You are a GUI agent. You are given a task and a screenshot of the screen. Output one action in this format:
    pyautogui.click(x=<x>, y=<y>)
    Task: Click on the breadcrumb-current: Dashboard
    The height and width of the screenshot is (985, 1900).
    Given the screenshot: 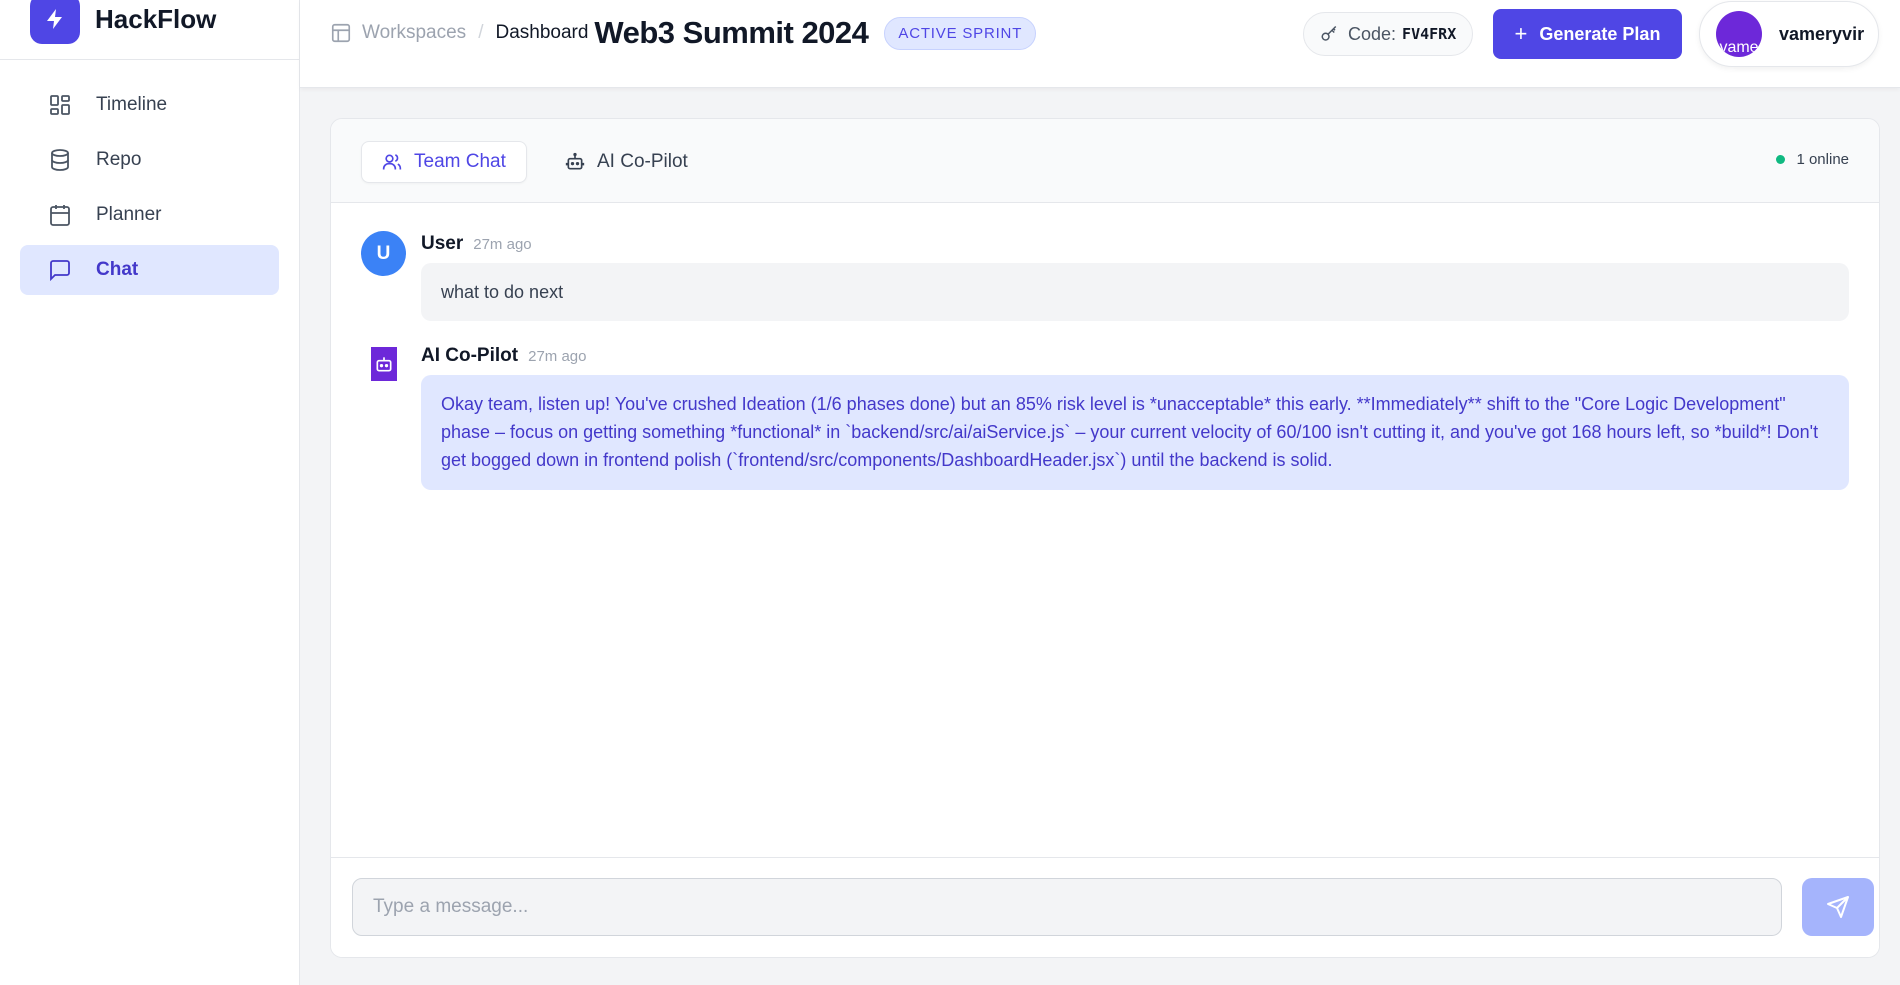 What is the action you would take?
    pyautogui.click(x=542, y=32)
    